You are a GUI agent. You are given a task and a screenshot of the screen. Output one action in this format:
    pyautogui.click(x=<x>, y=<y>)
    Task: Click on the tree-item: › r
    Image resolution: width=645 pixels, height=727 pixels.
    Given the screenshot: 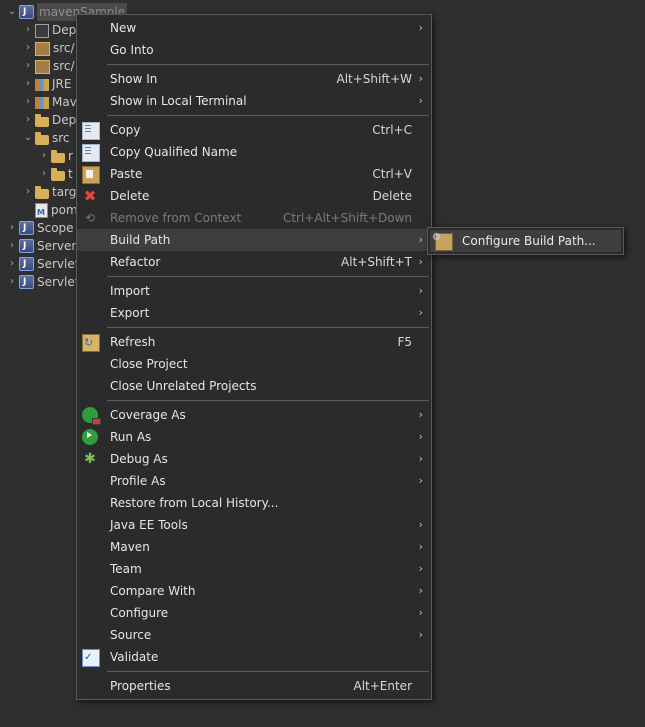 What is the action you would take?
    pyautogui.click(x=55, y=156)
    